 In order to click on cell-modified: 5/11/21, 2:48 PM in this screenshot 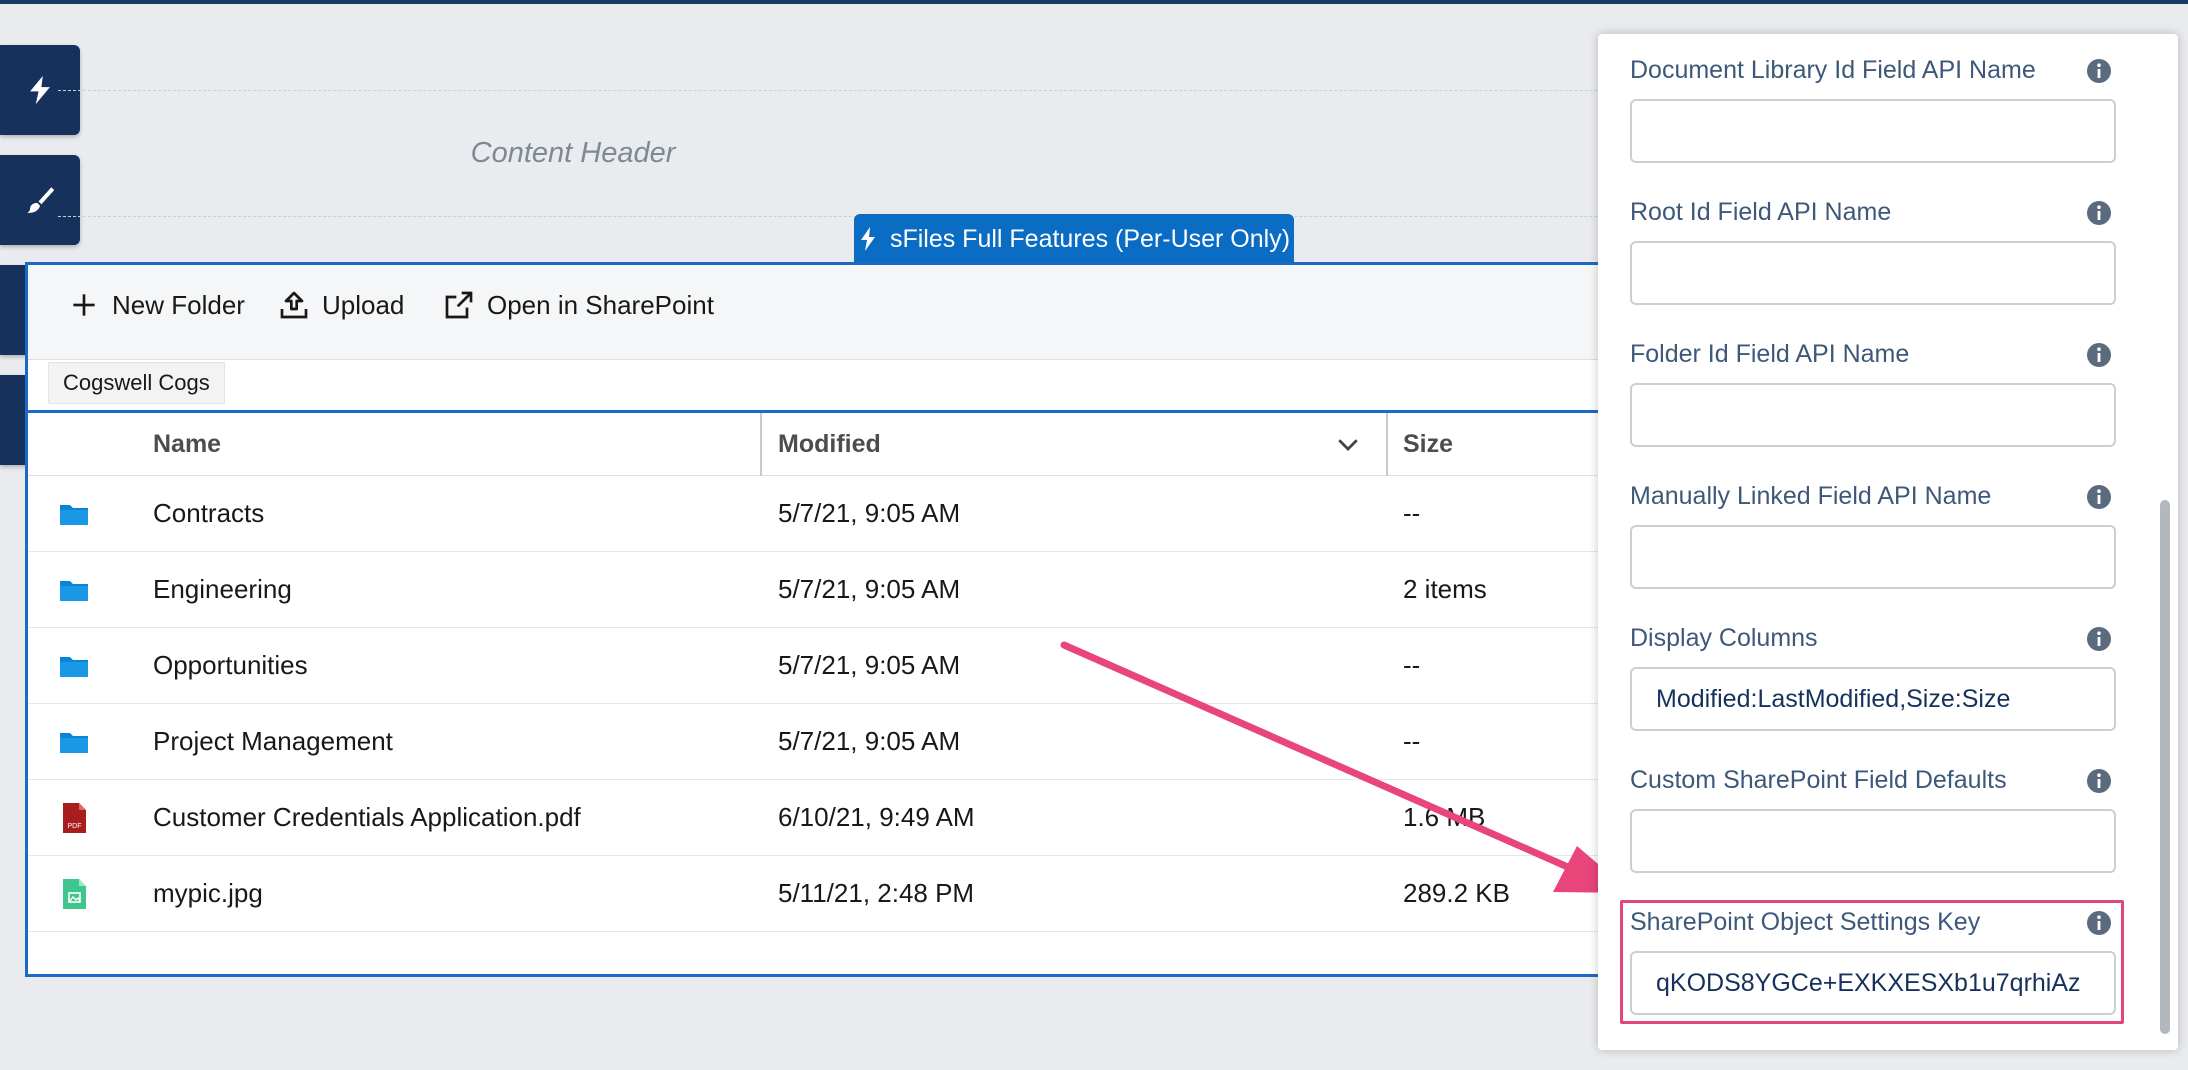, I will do `click(876, 893)`.